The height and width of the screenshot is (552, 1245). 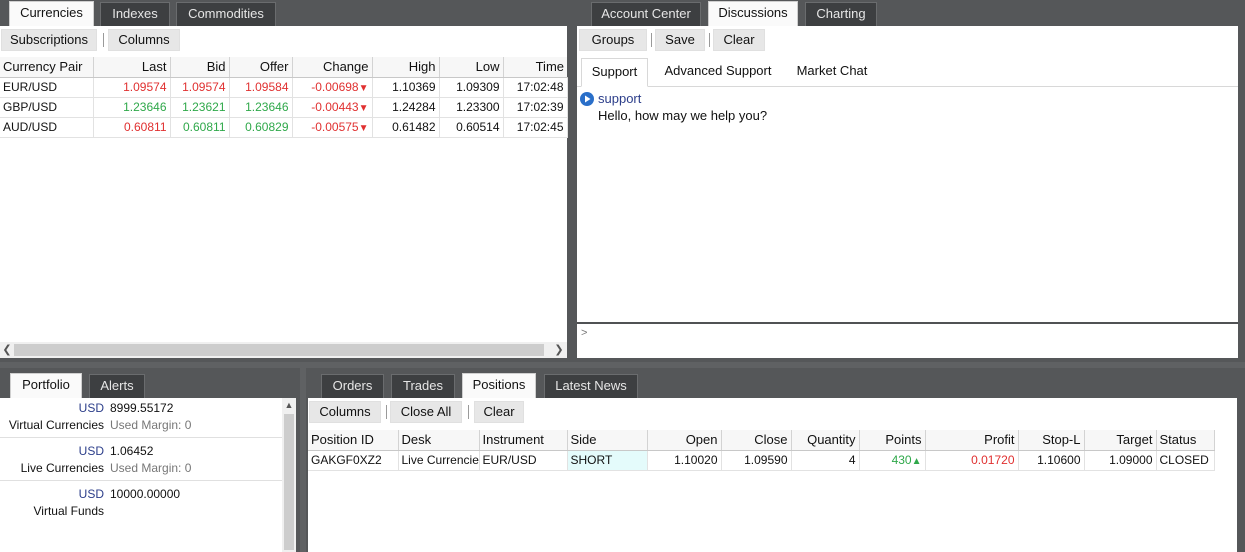 I want to click on col-header-instrument: Instrument, so click(x=523, y=440).